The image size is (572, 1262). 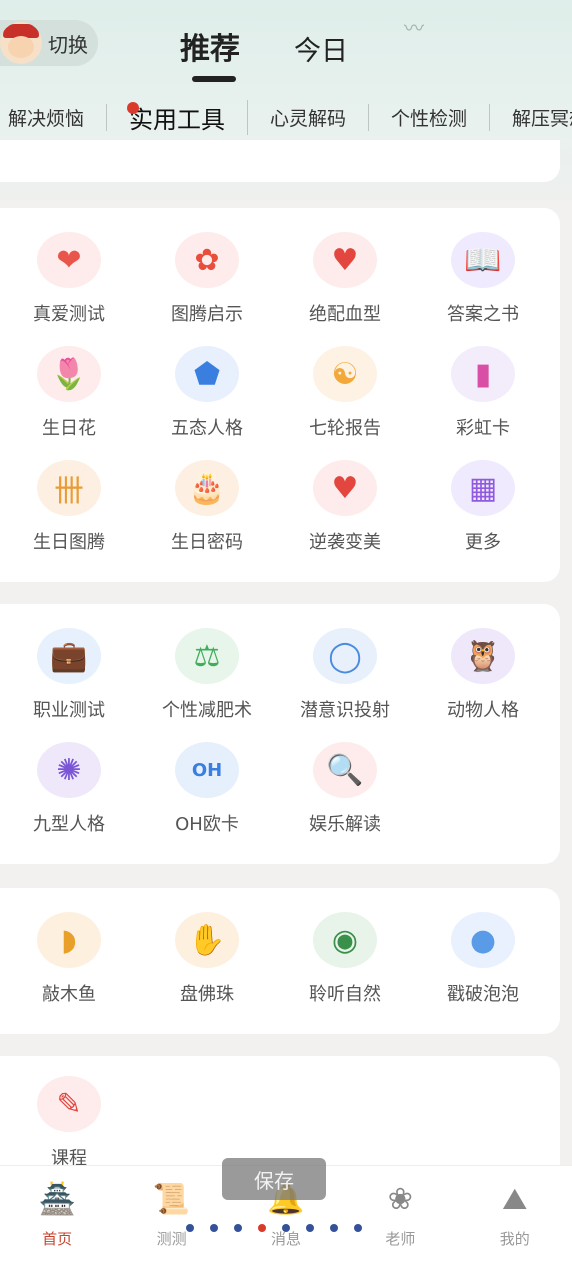 I want to click on tool-item: OH OH欧卡, so click(x=207, y=779).